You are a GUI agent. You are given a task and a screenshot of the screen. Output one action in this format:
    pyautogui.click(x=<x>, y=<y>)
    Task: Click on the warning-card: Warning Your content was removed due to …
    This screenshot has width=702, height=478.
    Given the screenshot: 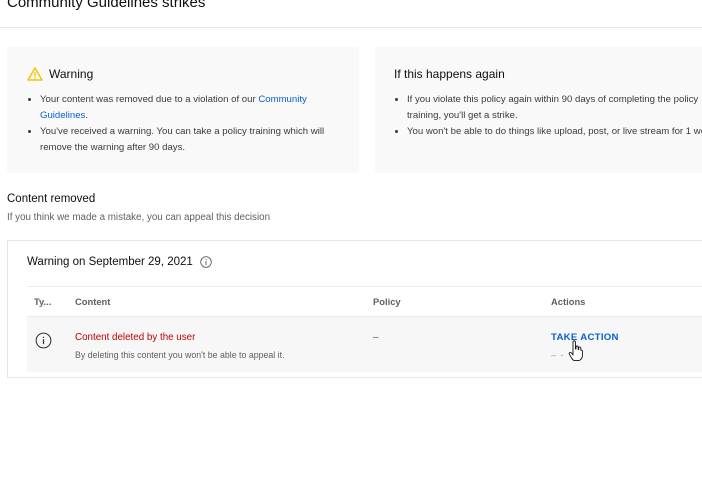 What is the action you would take?
    pyautogui.click(x=183, y=110)
    